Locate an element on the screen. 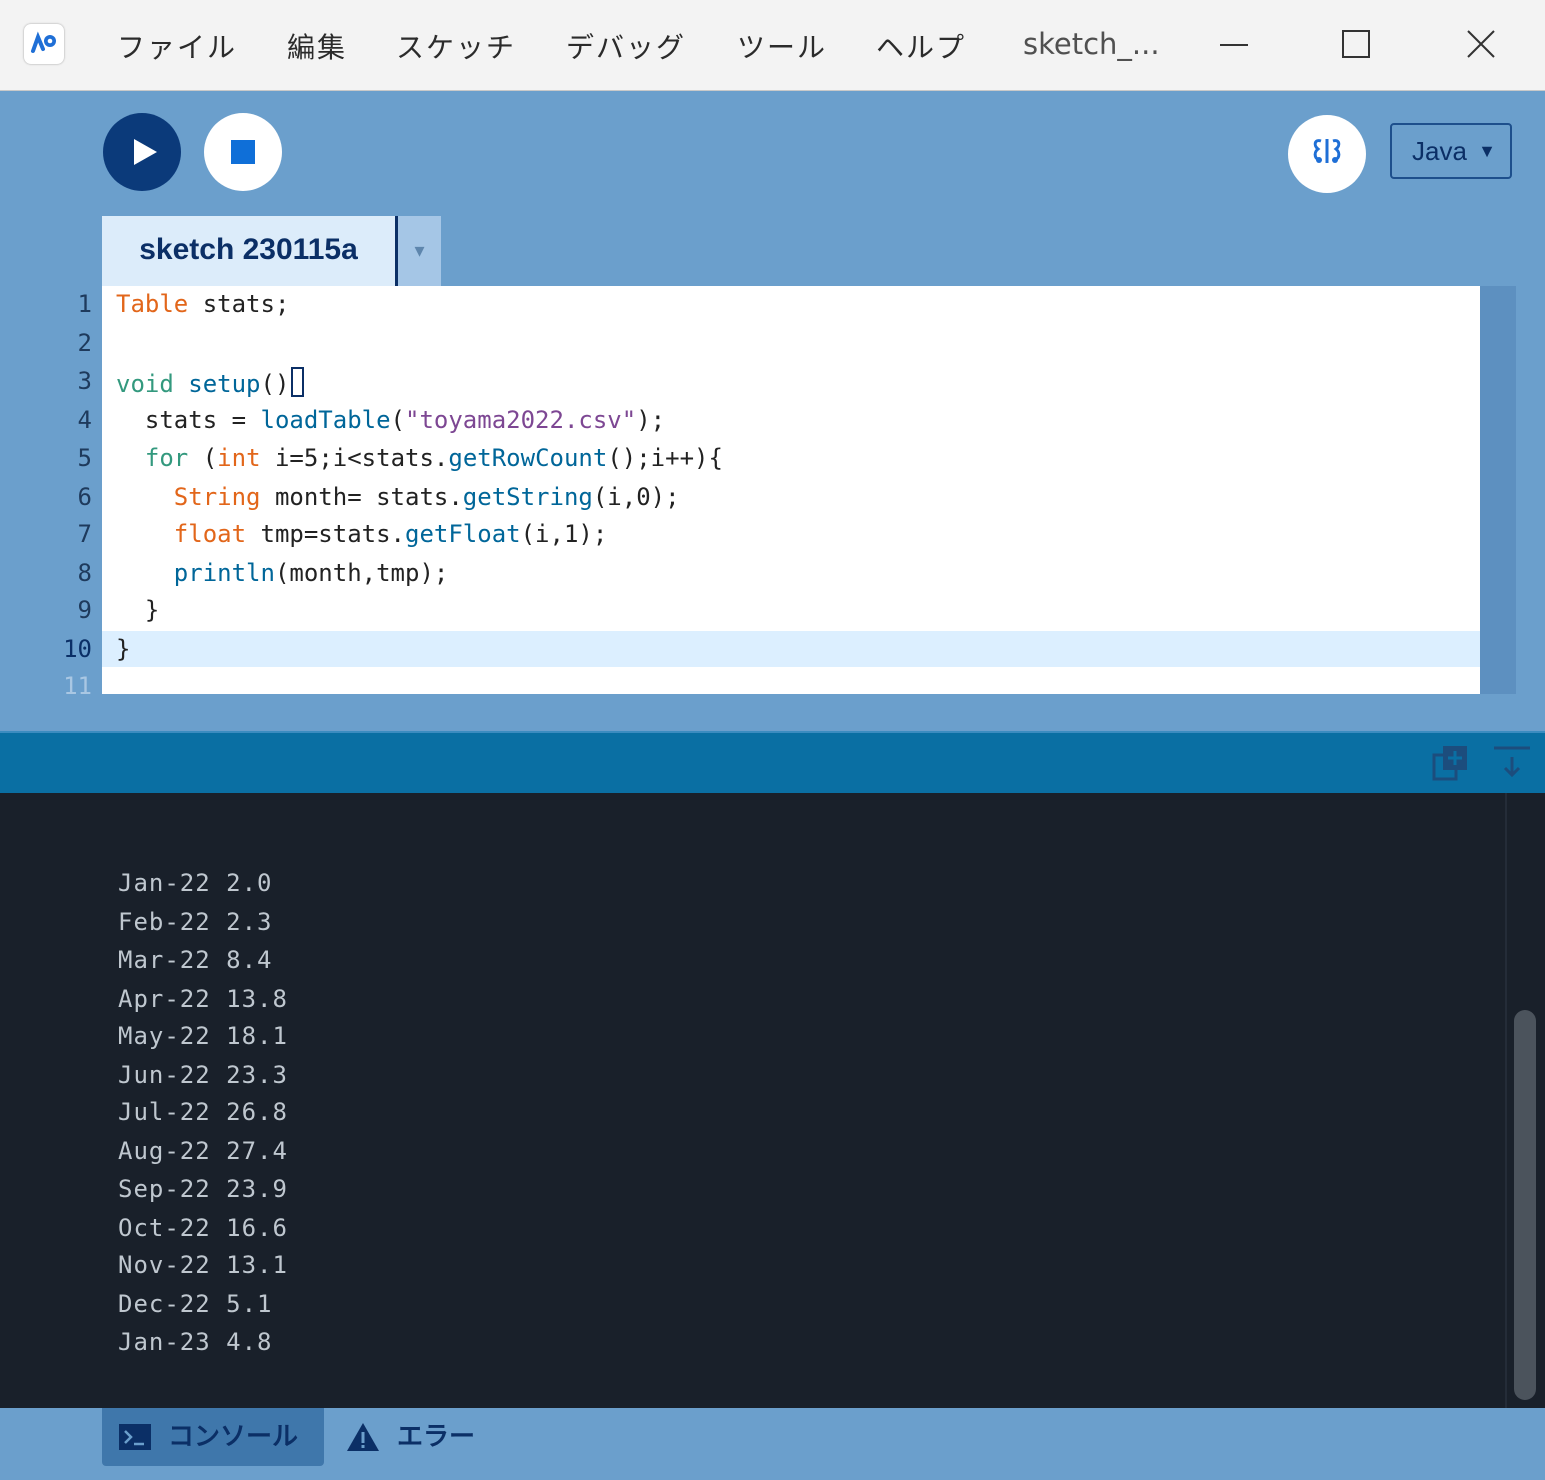 This screenshot has height=1480, width=1545. tab-console: コンソール is located at coordinates (213, 1437).